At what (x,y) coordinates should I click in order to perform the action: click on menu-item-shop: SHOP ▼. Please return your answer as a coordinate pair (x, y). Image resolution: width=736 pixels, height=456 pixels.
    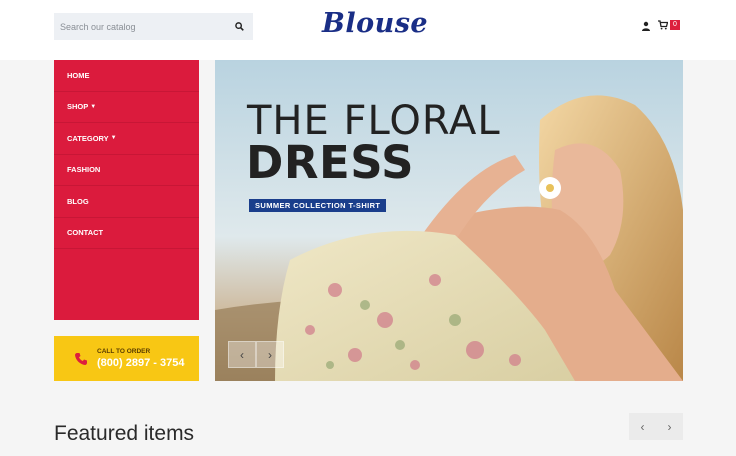
    Looking at the image, I should click on (126, 107).